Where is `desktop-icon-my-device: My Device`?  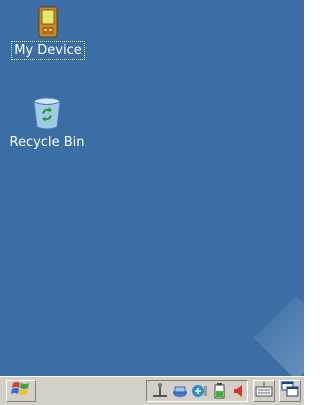
desktop-icon-my-device: My Device is located at coordinates (48, 33).